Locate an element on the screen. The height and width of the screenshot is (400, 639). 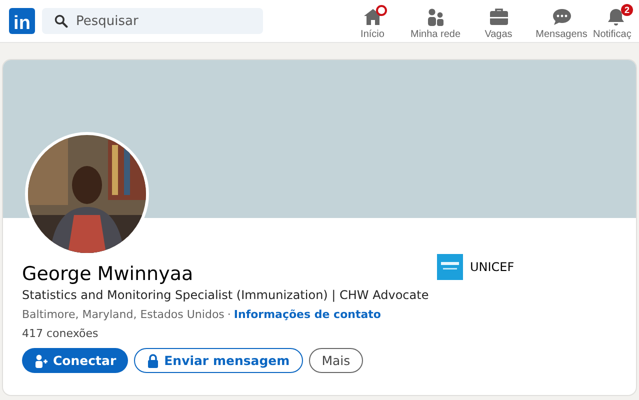
notification-count: 2 is located at coordinates (627, 10).